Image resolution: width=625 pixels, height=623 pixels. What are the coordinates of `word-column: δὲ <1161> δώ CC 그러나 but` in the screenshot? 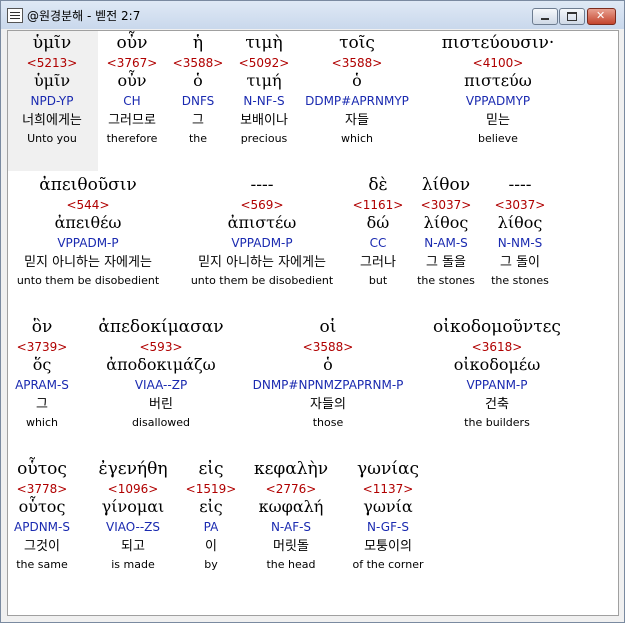 It's located at (378, 231).